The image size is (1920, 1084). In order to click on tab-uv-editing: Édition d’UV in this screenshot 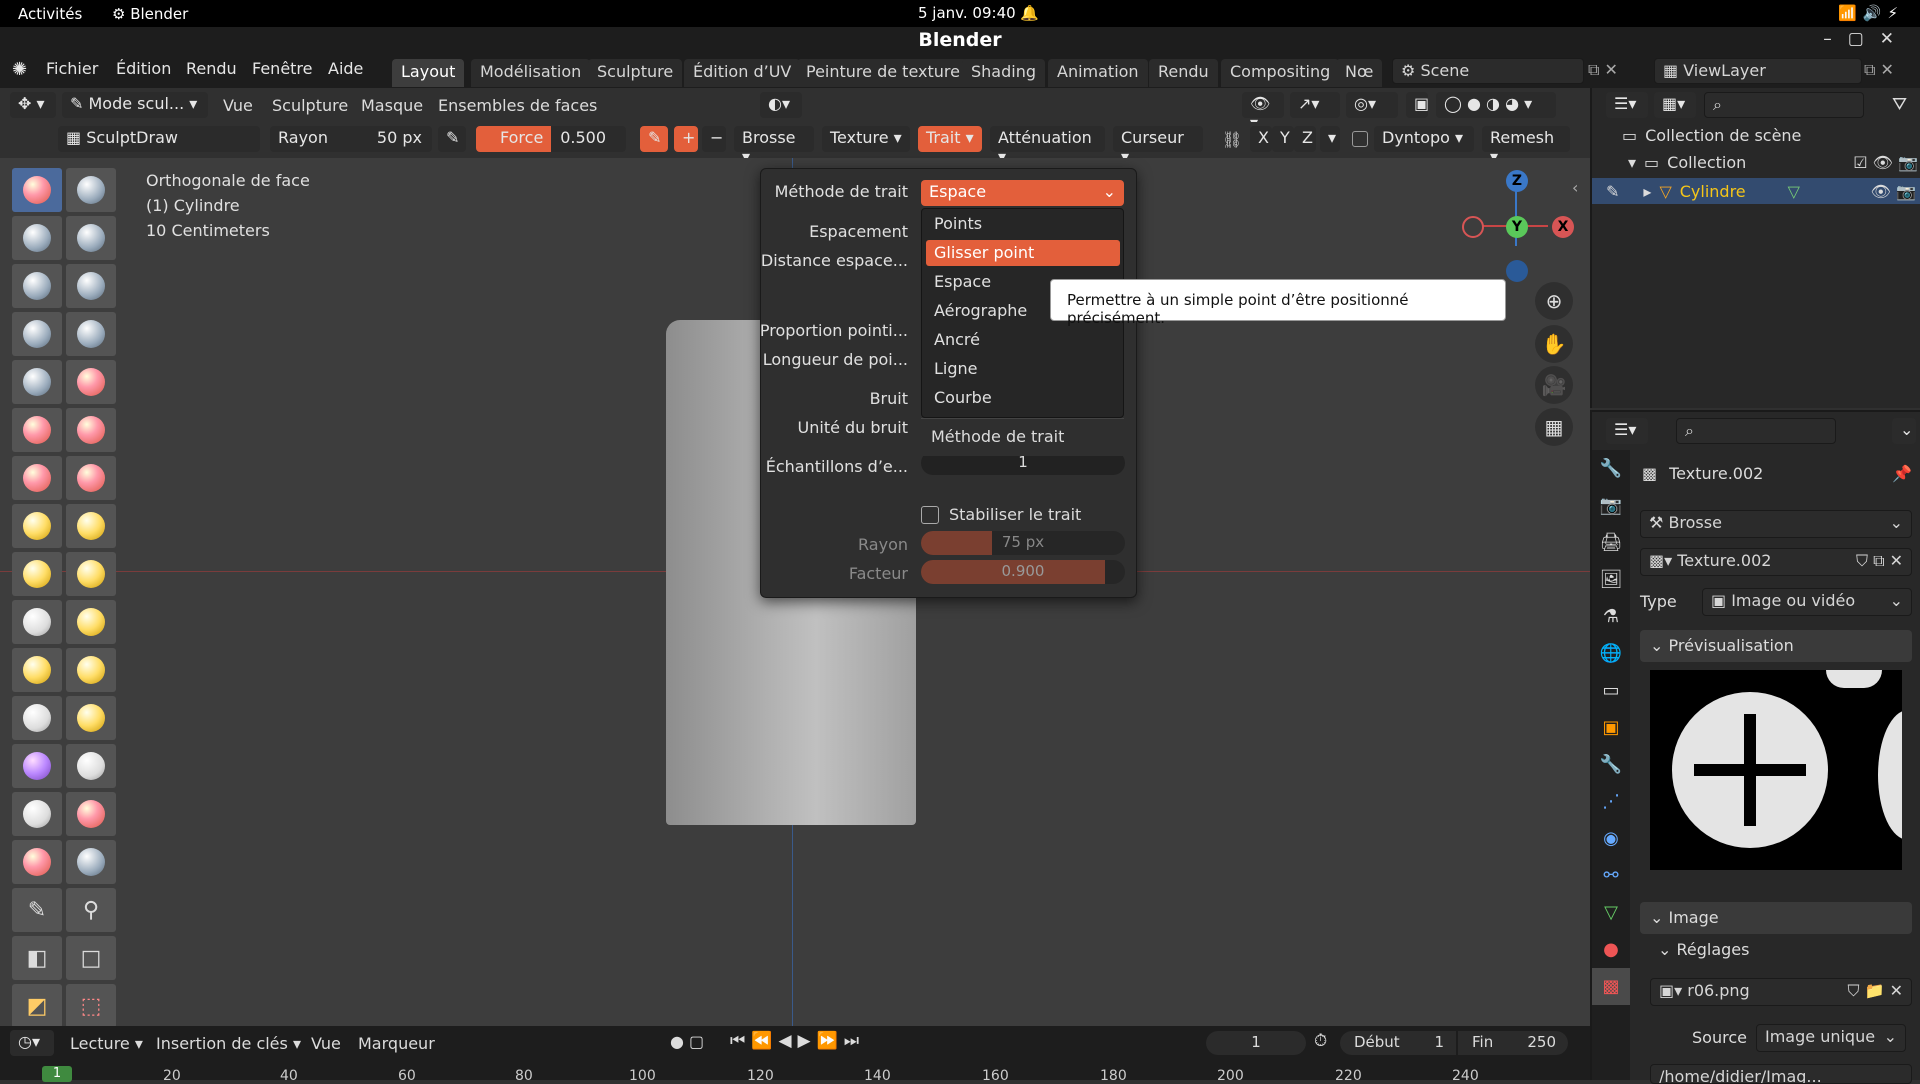, I will do `click(742, 73)`.